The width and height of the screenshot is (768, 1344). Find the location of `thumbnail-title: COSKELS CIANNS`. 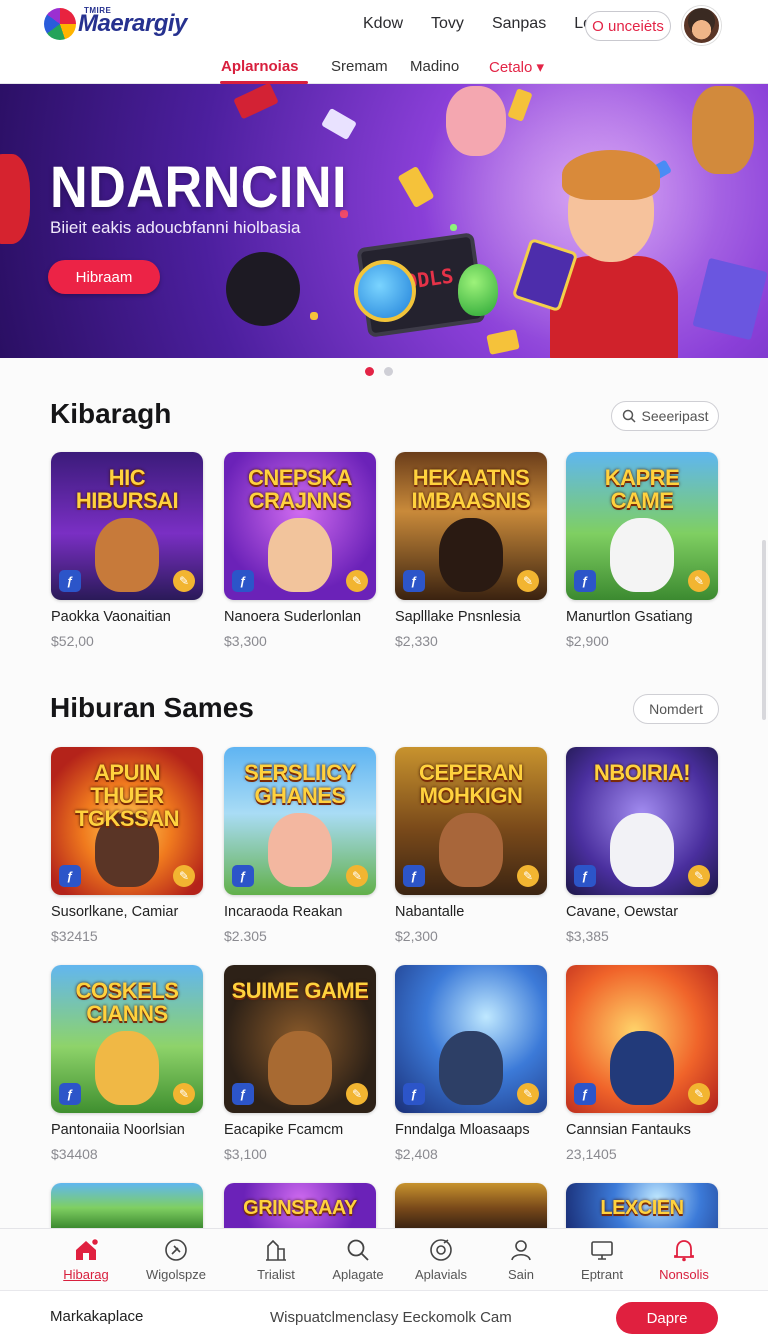

thumbnail-title: COSKELS CIANNS is located at coordinates (127, 1002).